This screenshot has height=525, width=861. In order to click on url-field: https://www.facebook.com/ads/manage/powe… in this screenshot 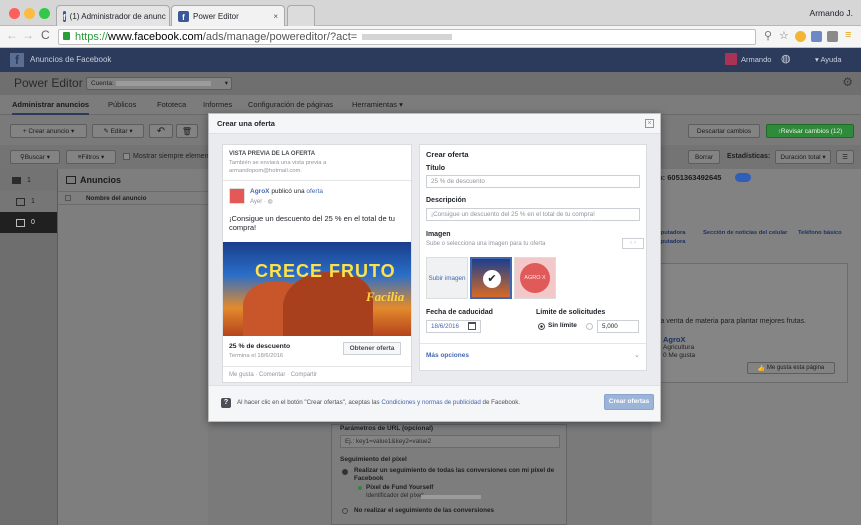, I will do `click(407, 37)`.